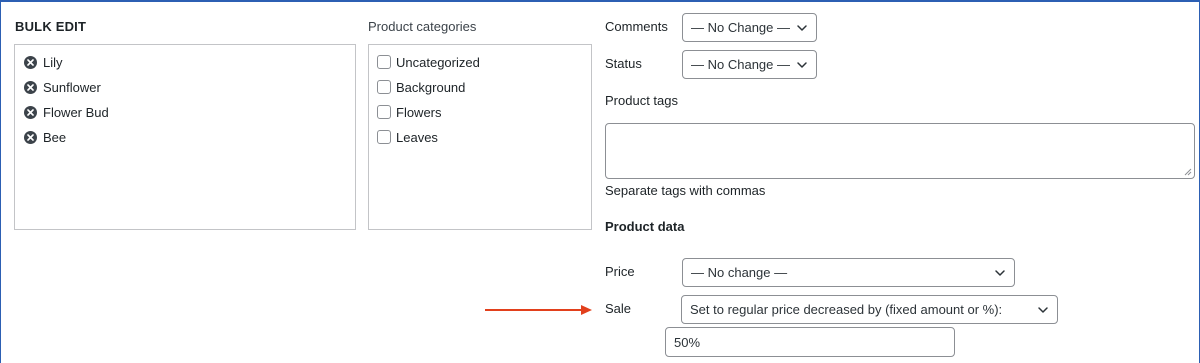  I want to click on category-item: Background, so click(421, 87).